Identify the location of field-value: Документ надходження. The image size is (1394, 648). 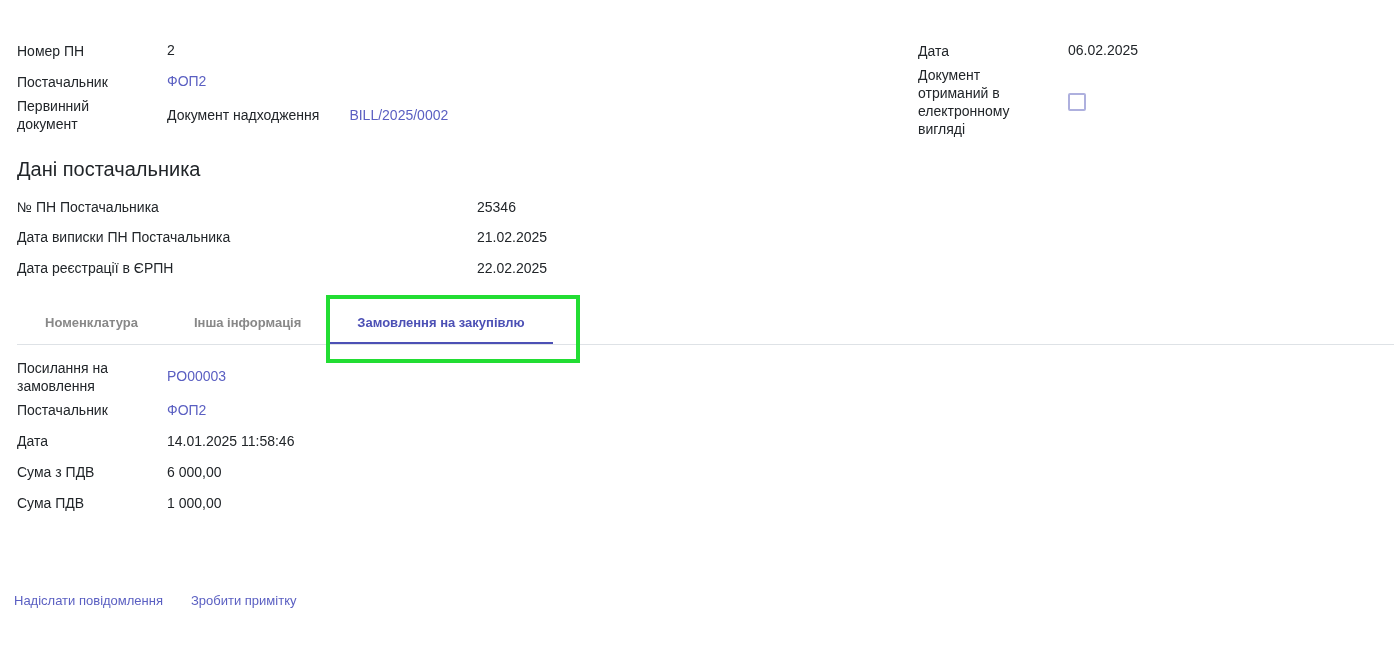
(243, 115).